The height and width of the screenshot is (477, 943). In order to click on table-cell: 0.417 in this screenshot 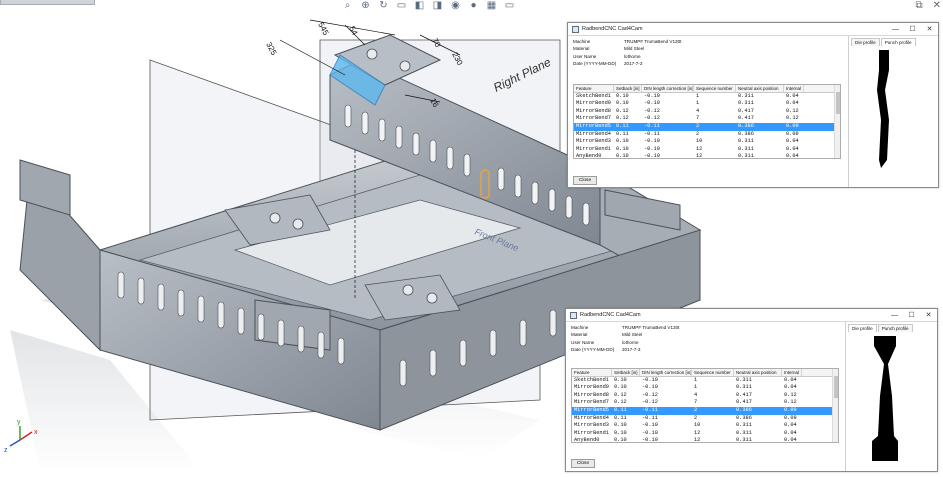, I will do `click(746, 118)`.